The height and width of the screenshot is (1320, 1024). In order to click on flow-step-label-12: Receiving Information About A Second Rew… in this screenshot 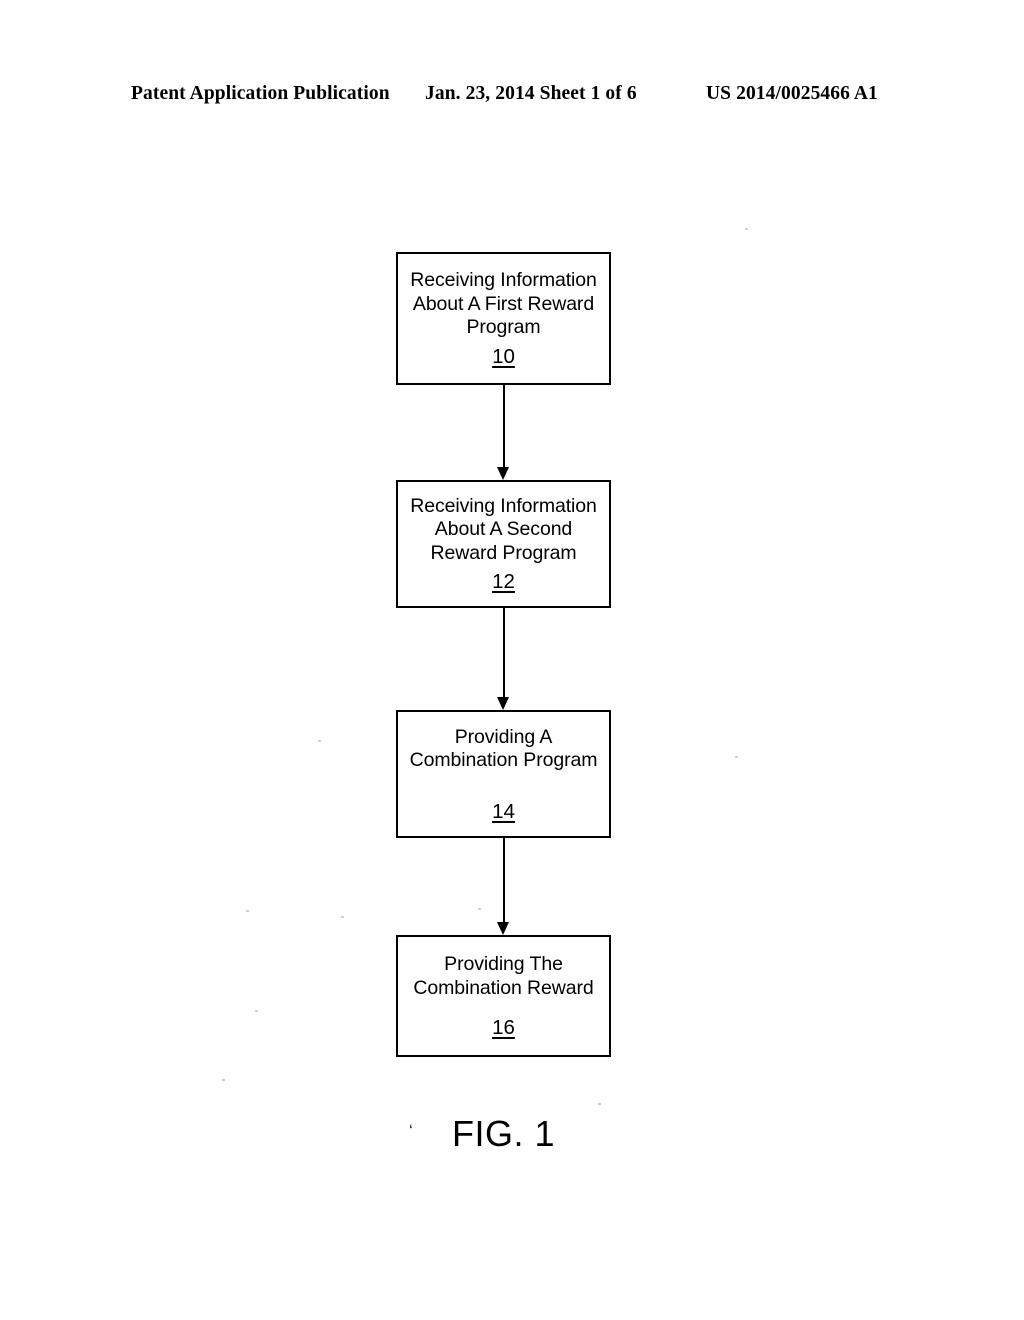, I will do `click(503, 529)`.